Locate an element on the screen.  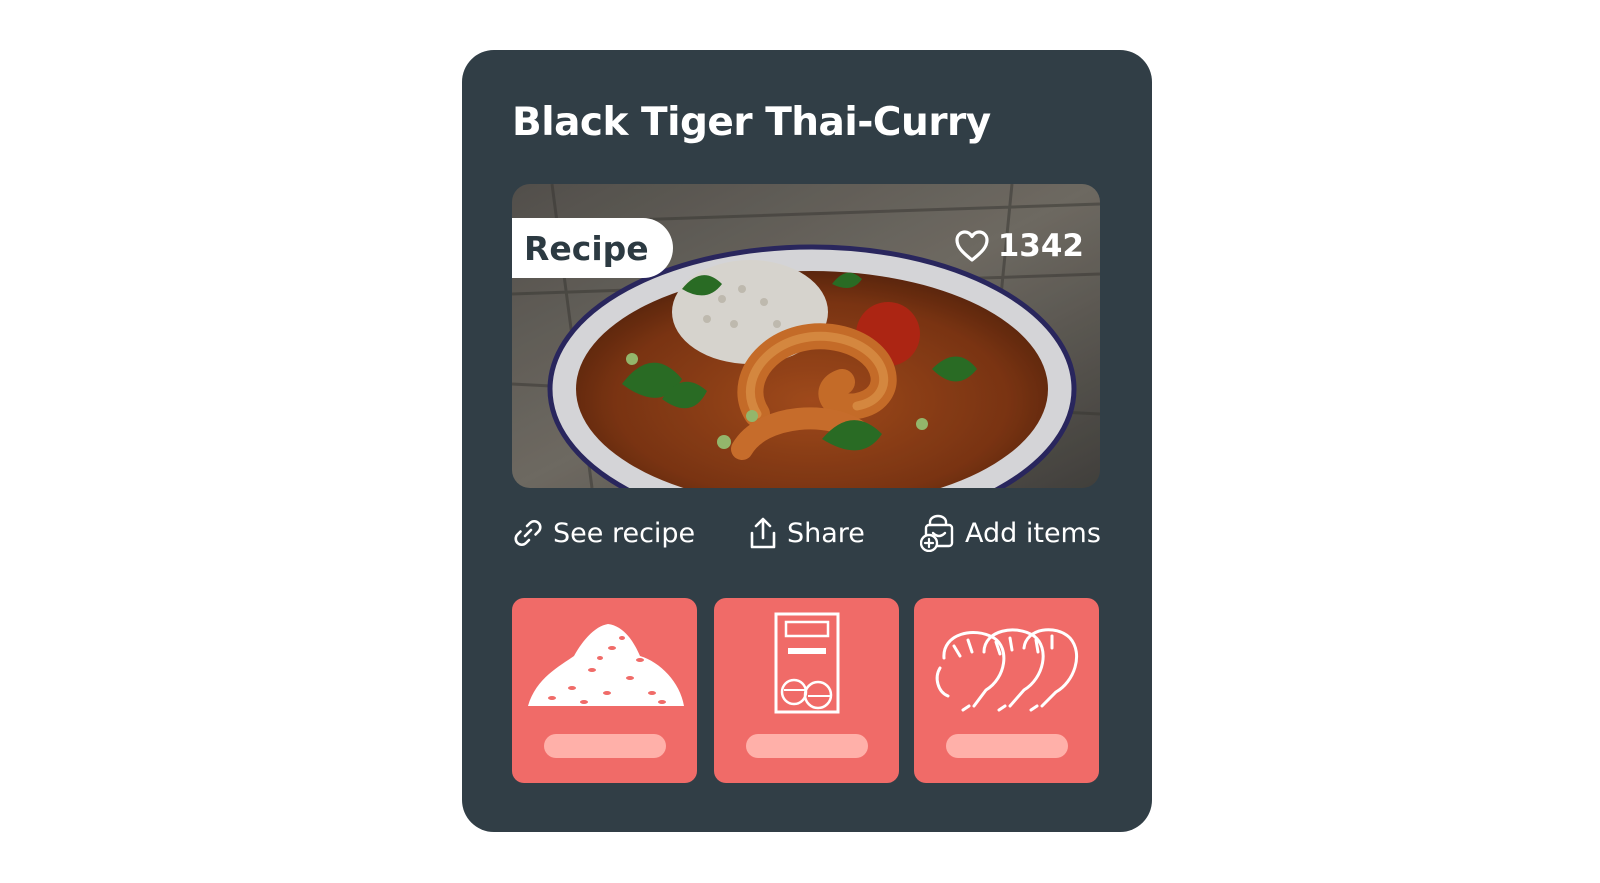
ingredient-tile-shrimp is located at coordinates (1006, 690).